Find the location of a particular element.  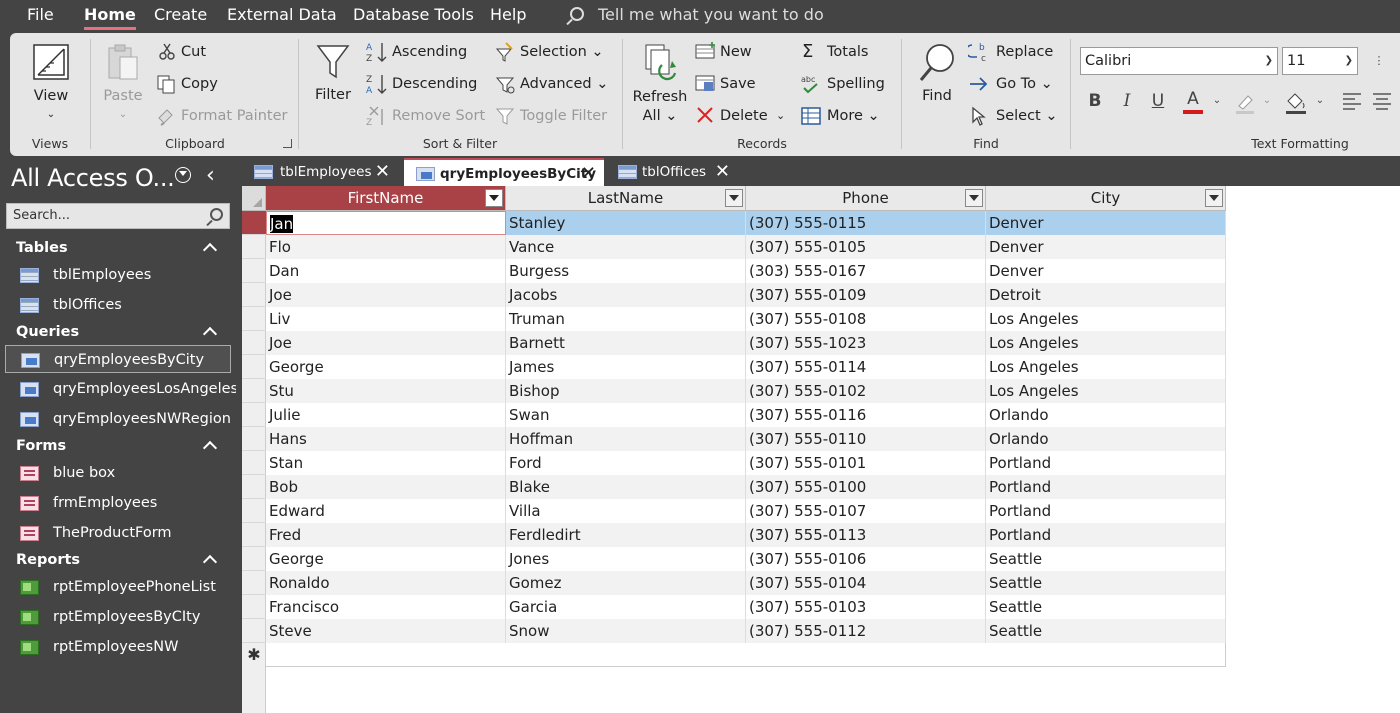

cell-phone: (307) 555-0115 is located at coordinates (866, 223).